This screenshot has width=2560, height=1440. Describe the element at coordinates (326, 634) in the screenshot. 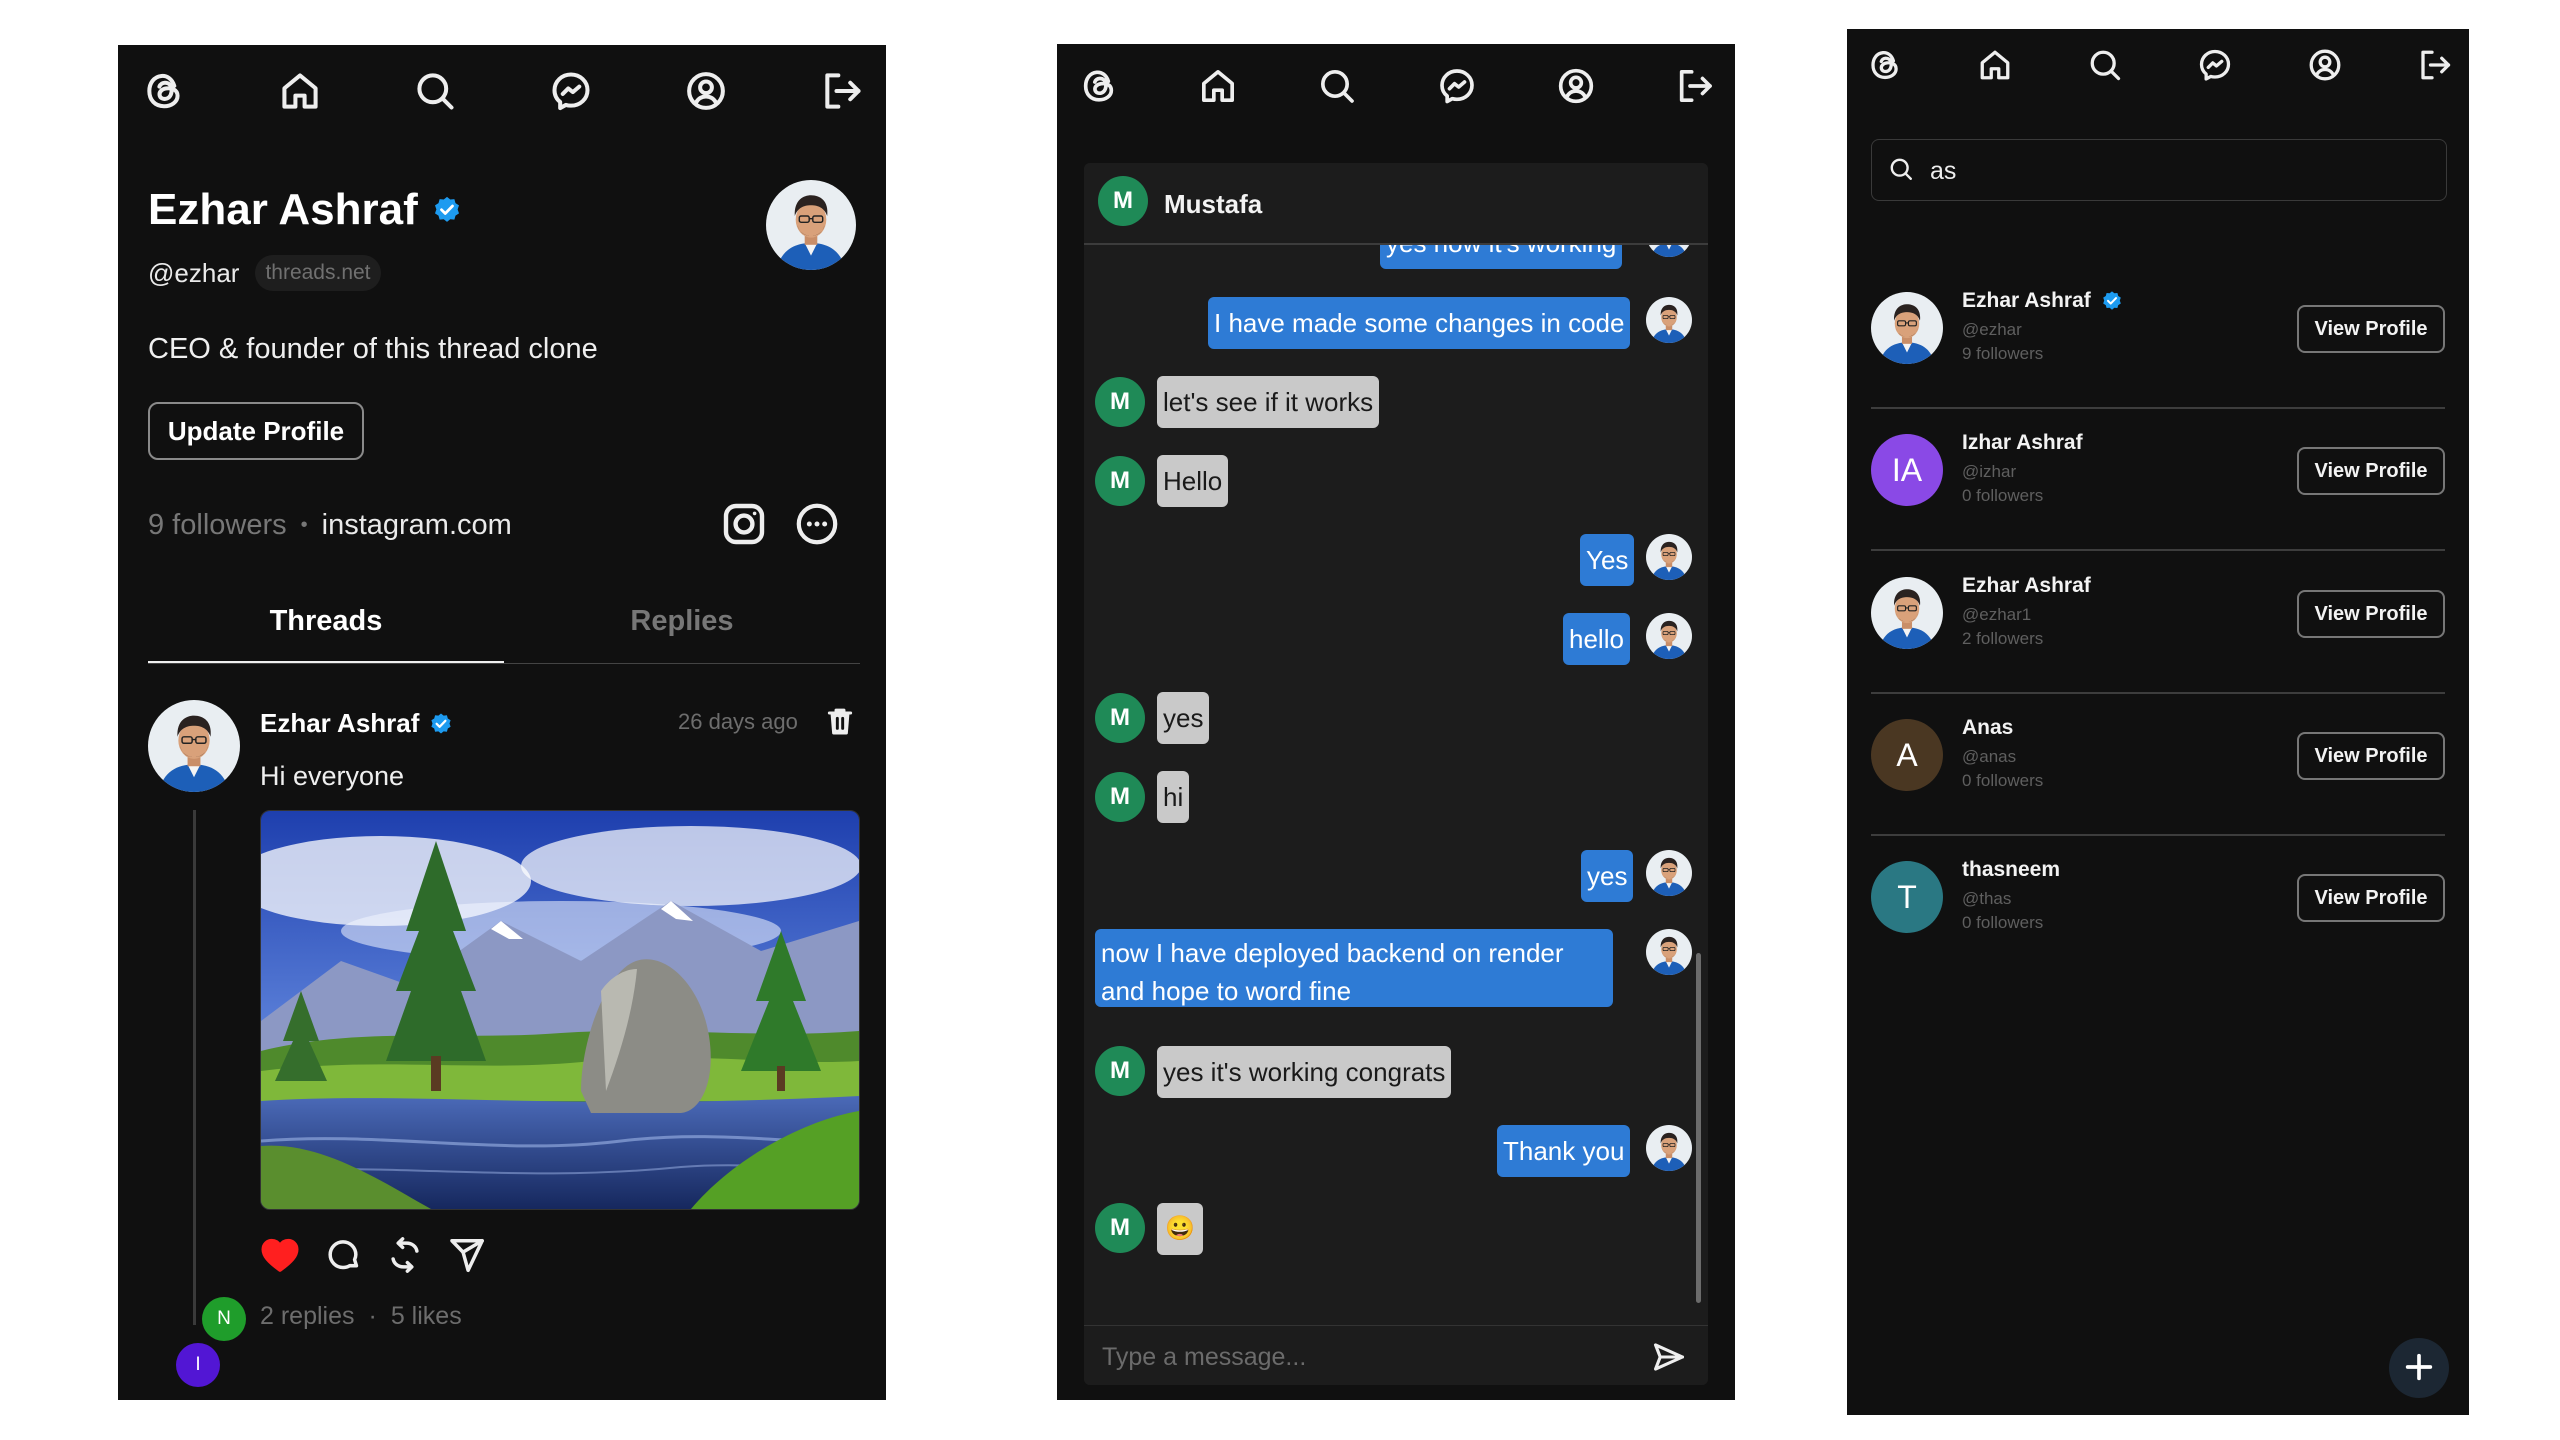

I see `tab-threads: Threads` at that location.